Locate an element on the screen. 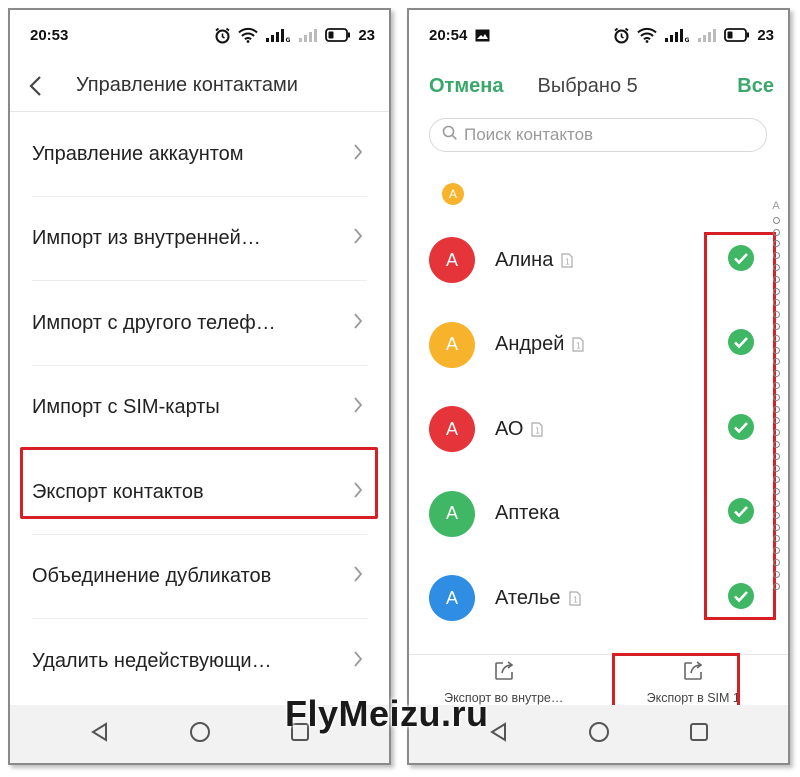  watermark-text: FlyMeizu.ru is located at coordinates (387, 713).